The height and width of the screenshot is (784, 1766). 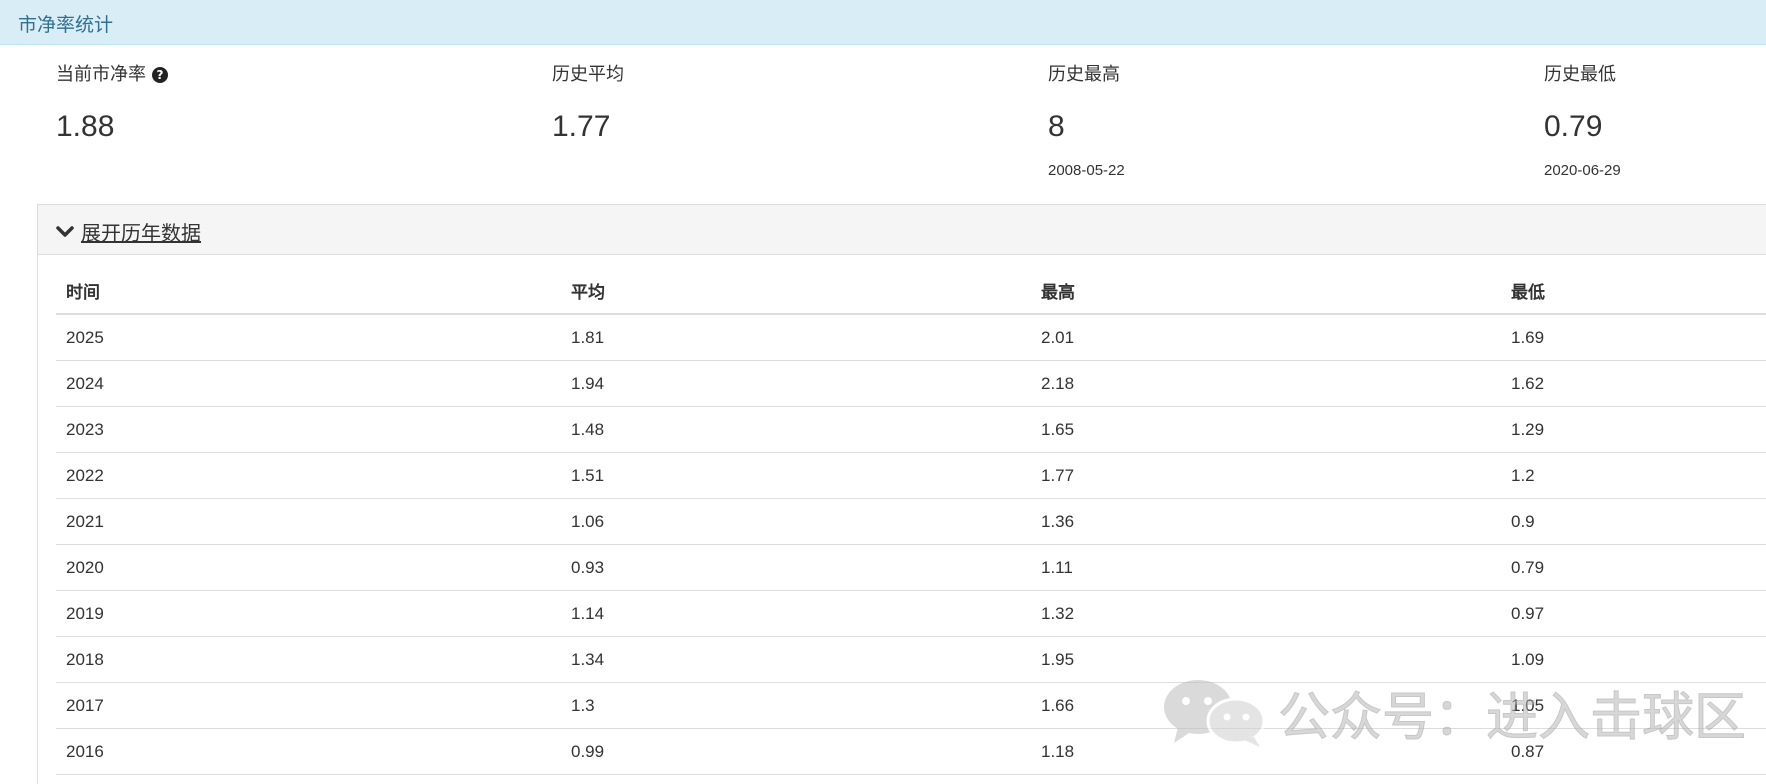 I want to click on cell-year: 2025, so click(x=308, y=337).